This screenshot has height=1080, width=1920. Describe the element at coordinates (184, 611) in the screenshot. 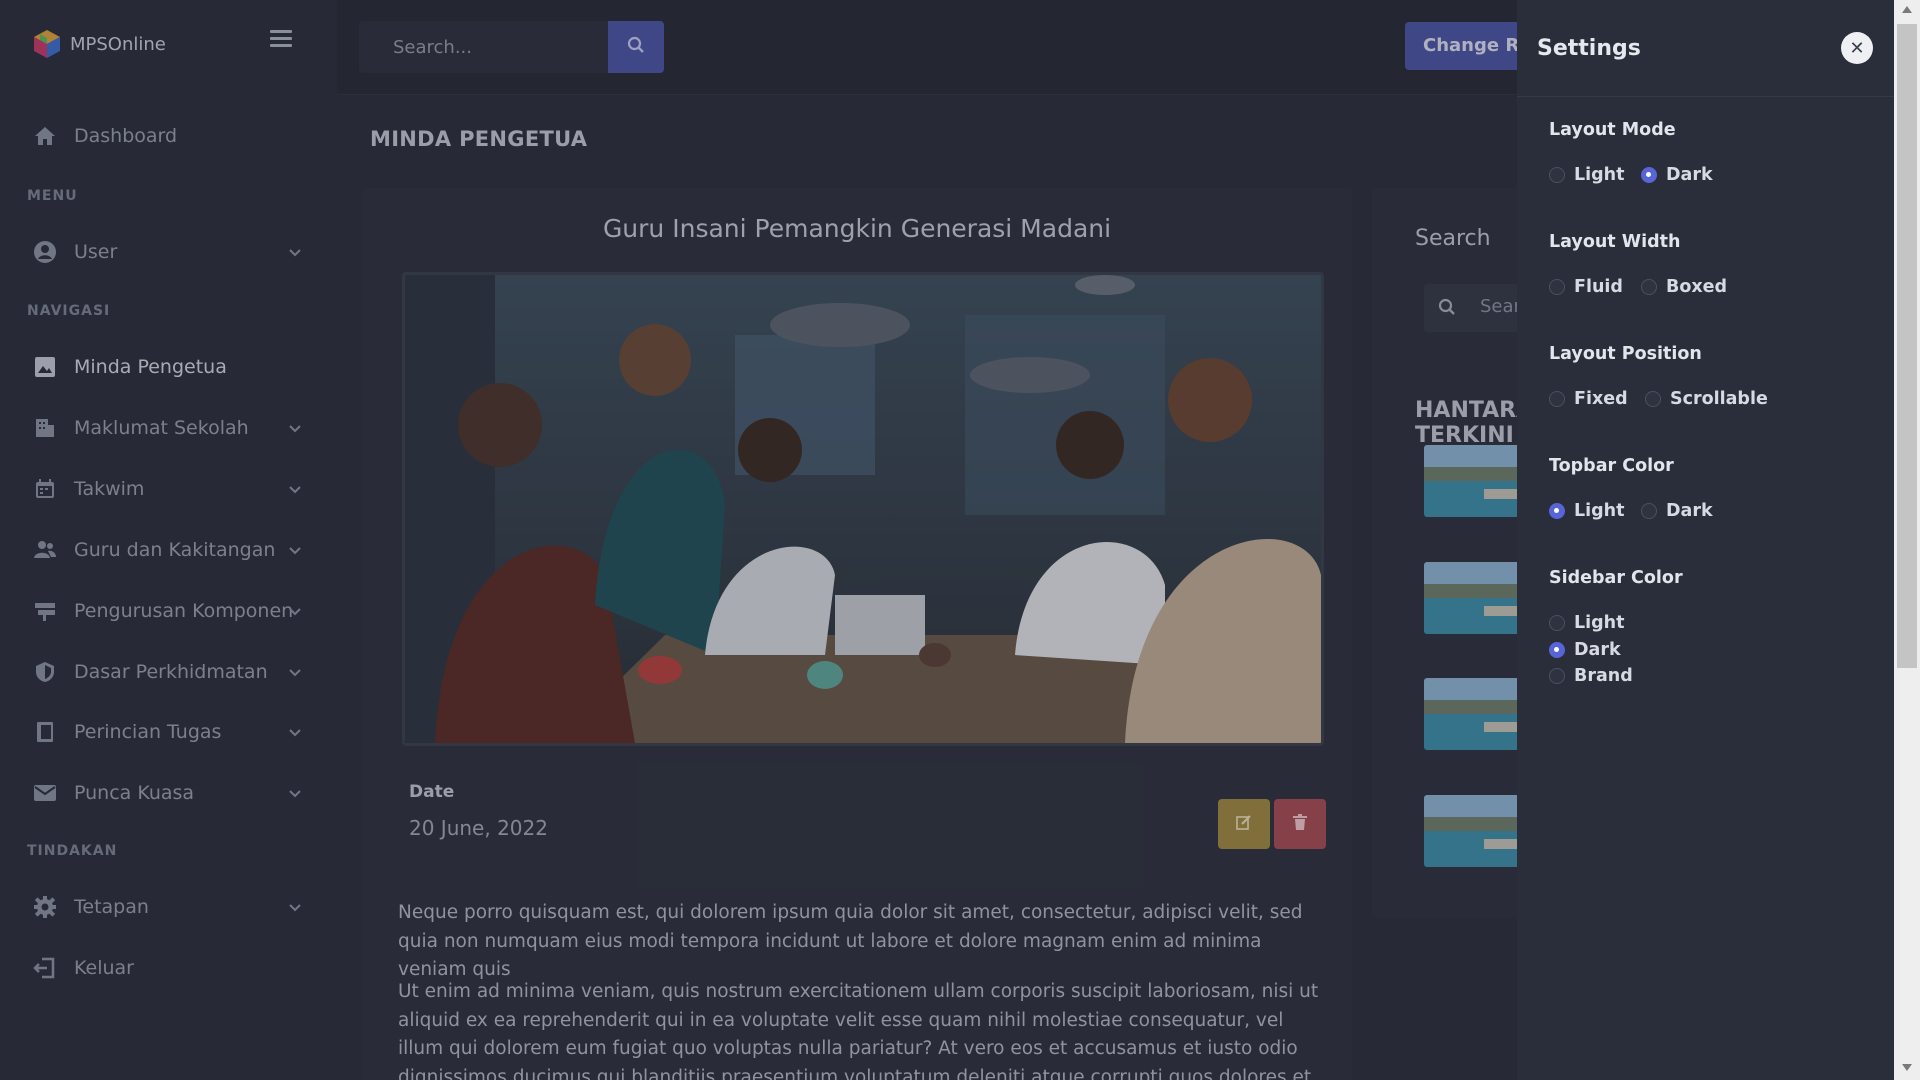

I see `sidebar-item-label: Pengurusan Komponen` at that location.